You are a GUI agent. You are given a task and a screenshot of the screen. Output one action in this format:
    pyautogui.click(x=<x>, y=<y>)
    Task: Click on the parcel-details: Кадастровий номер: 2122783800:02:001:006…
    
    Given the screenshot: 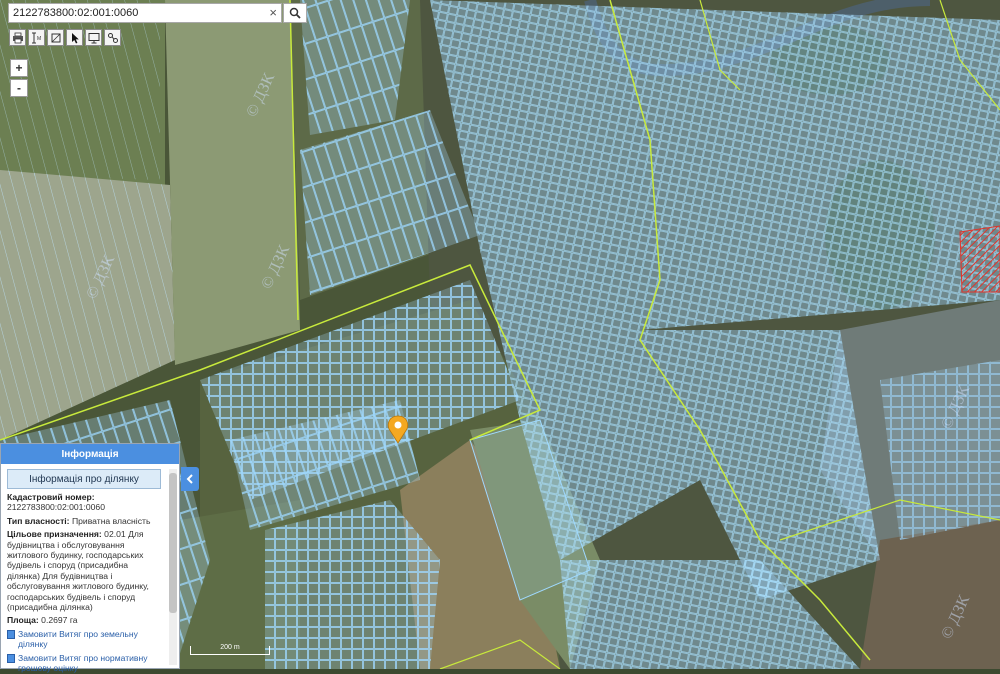 What is the action you would take?
    pyautogui.click(x=90, y=583)
    